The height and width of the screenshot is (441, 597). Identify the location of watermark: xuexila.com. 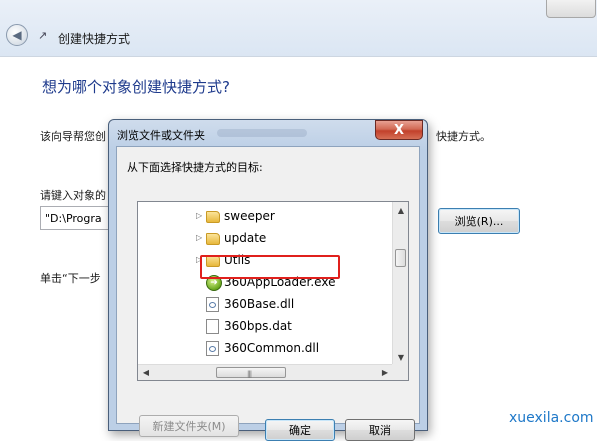
(551, 418).